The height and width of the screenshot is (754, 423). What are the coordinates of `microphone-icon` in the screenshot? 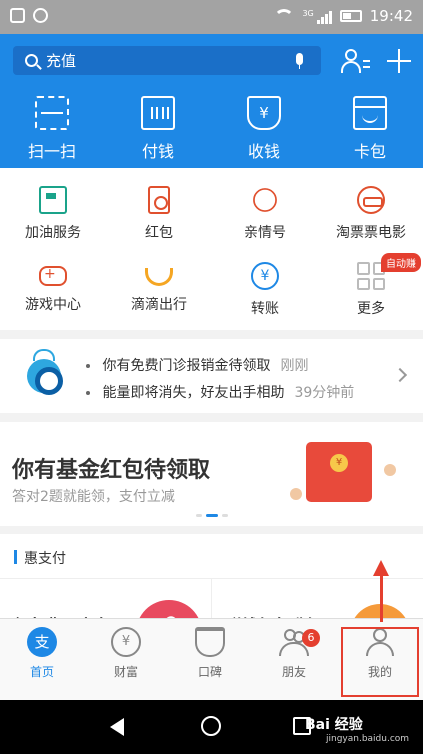 It's located at (299, 61).